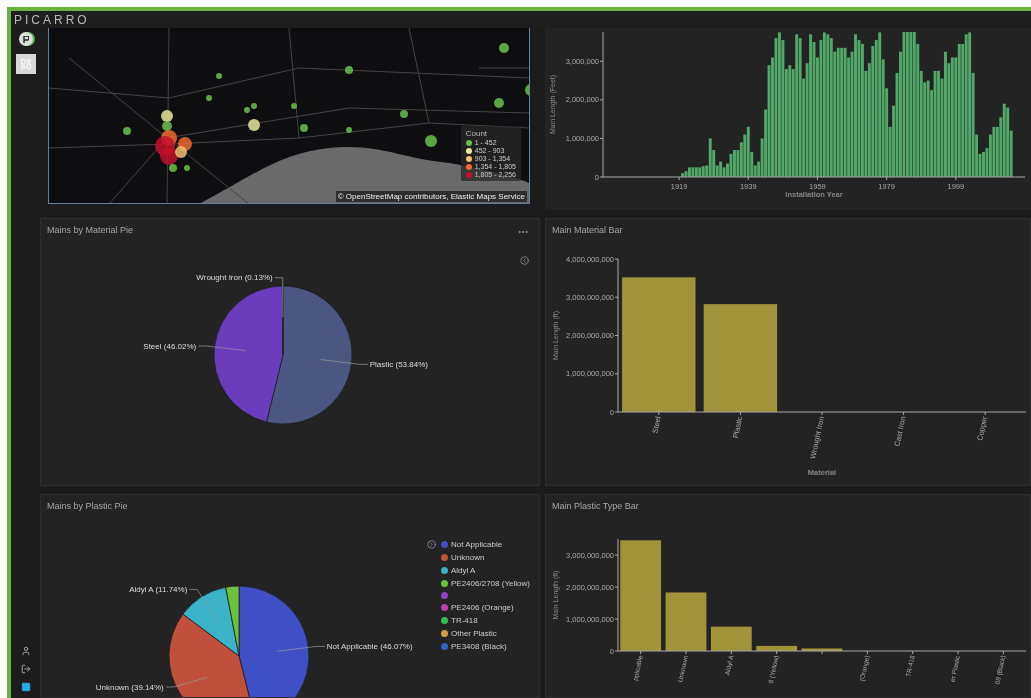 The height and width of the screenshot is (698, 1031). What do you see at coordinates (482, 607) in the screenshot?
I see `legend-label: PE2406 (Orange)` at bounding box center [482, 607].